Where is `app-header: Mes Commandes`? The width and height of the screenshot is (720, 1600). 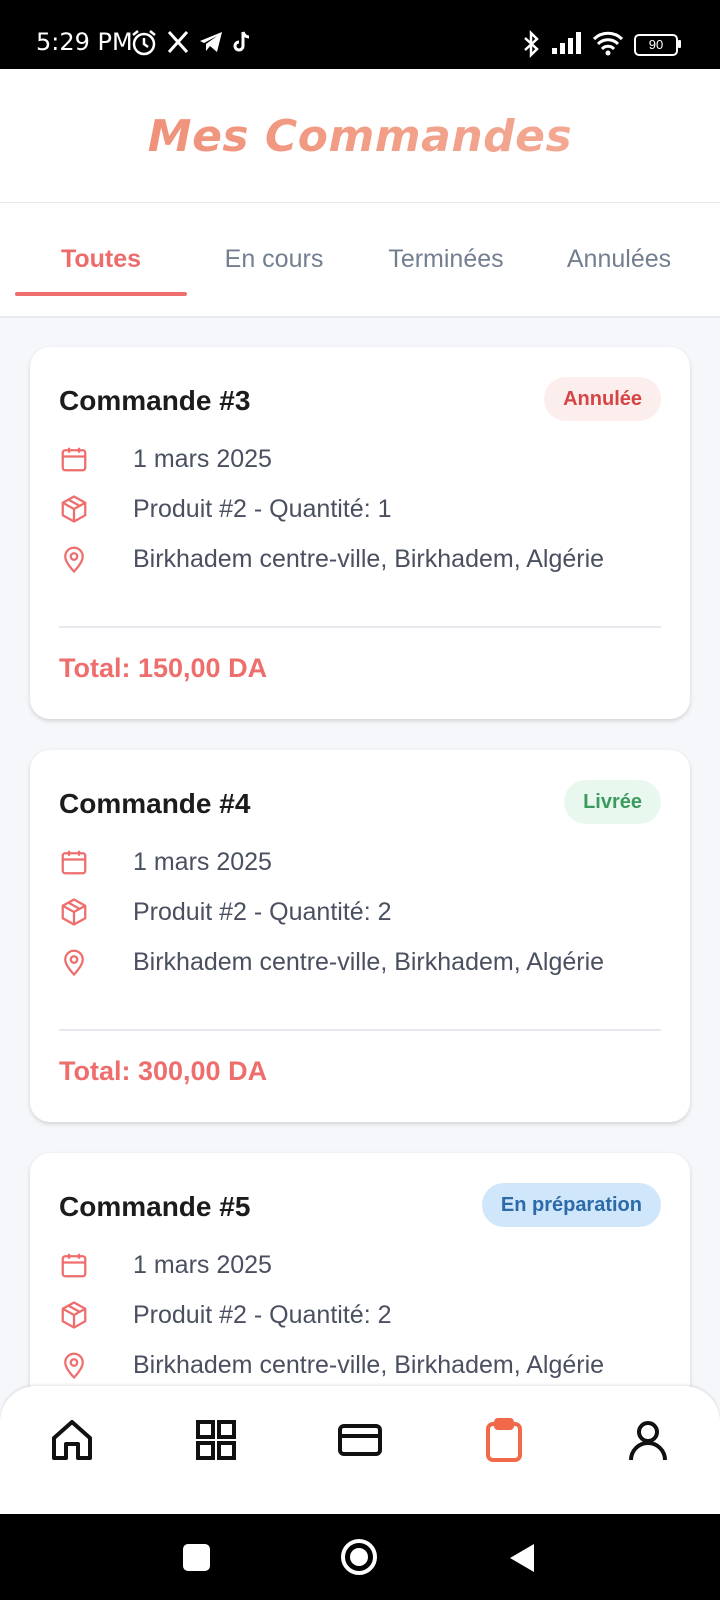
app-header: Mes Commandes is located at coordinates (360, 136).